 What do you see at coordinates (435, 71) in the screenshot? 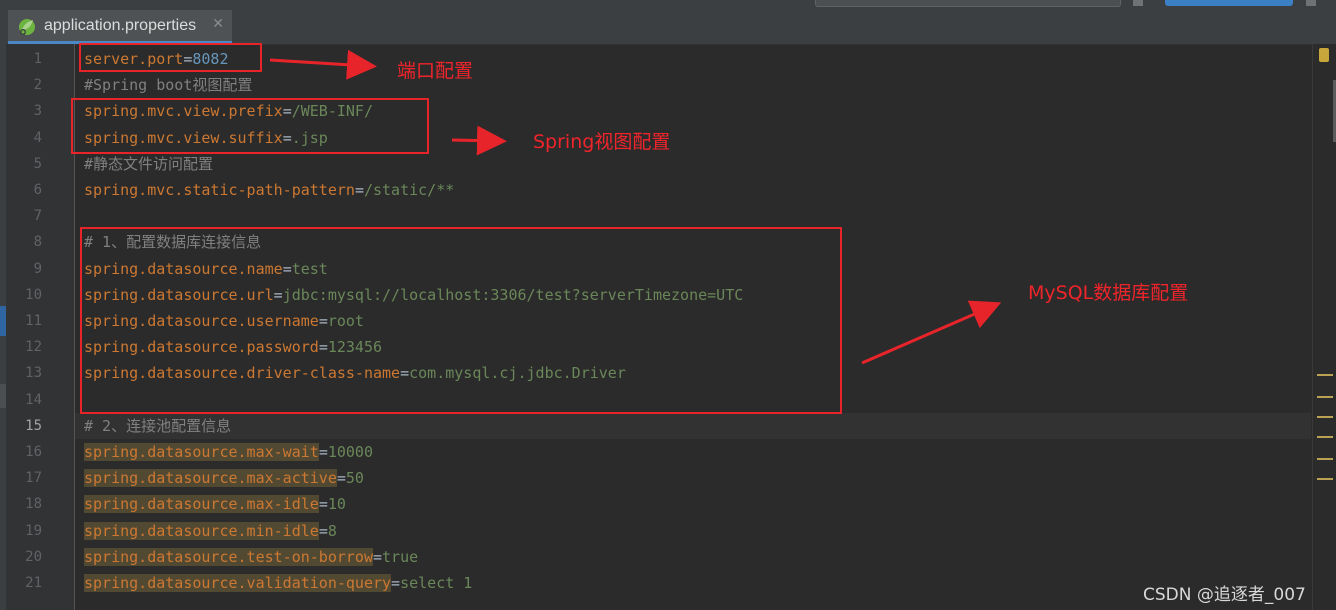
I see `annotation-port: 端口配置` at bounding box center [435, 71].